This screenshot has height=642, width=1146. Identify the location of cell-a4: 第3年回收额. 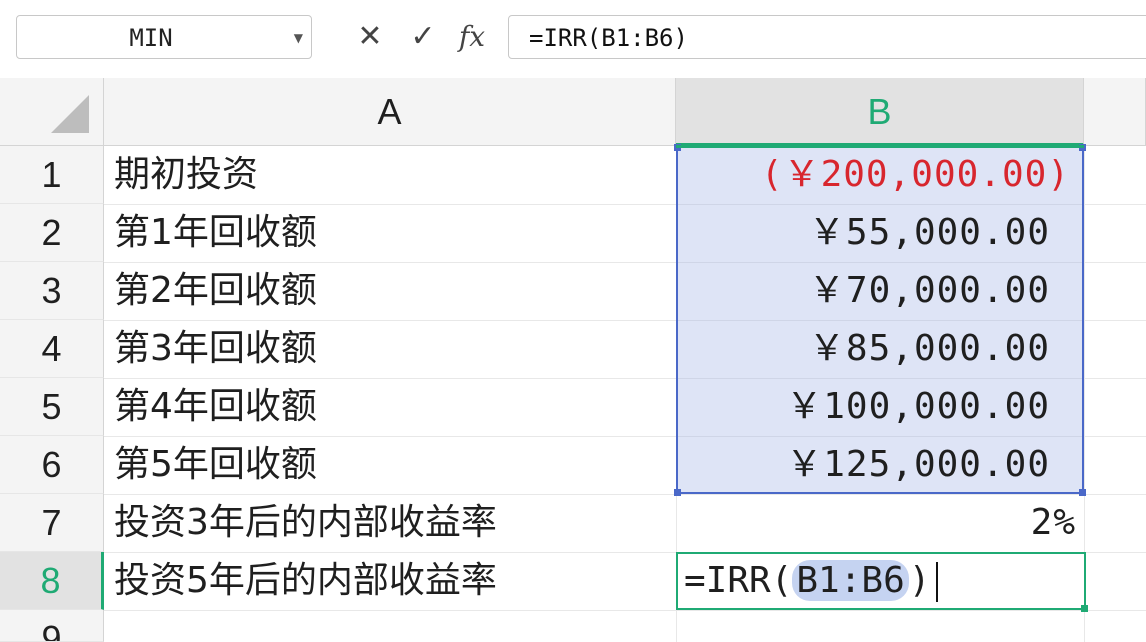
(394, 349).